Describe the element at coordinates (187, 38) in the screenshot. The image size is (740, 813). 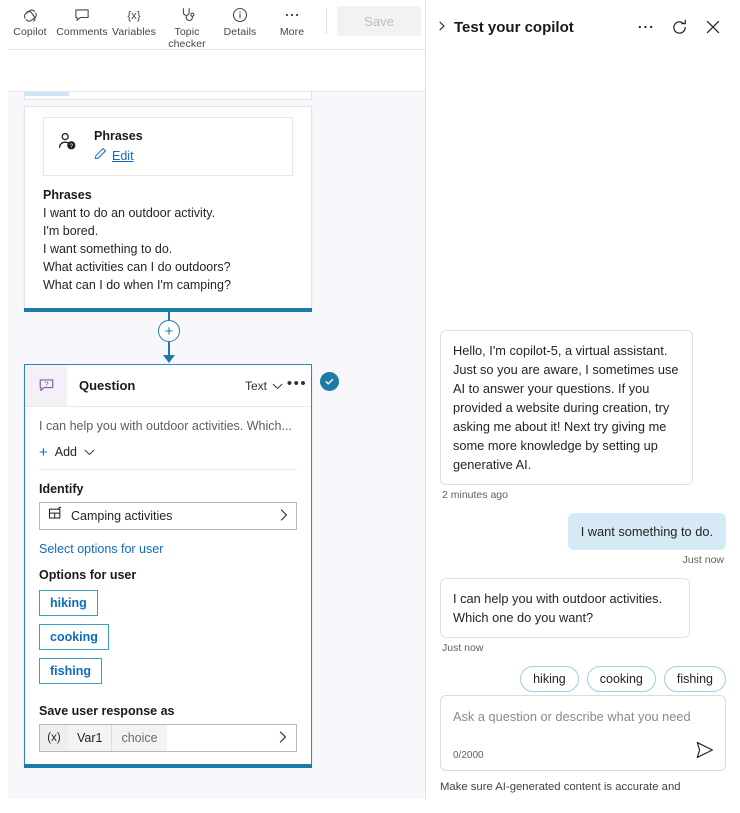
I see `command-label: Topic checker` at that location.